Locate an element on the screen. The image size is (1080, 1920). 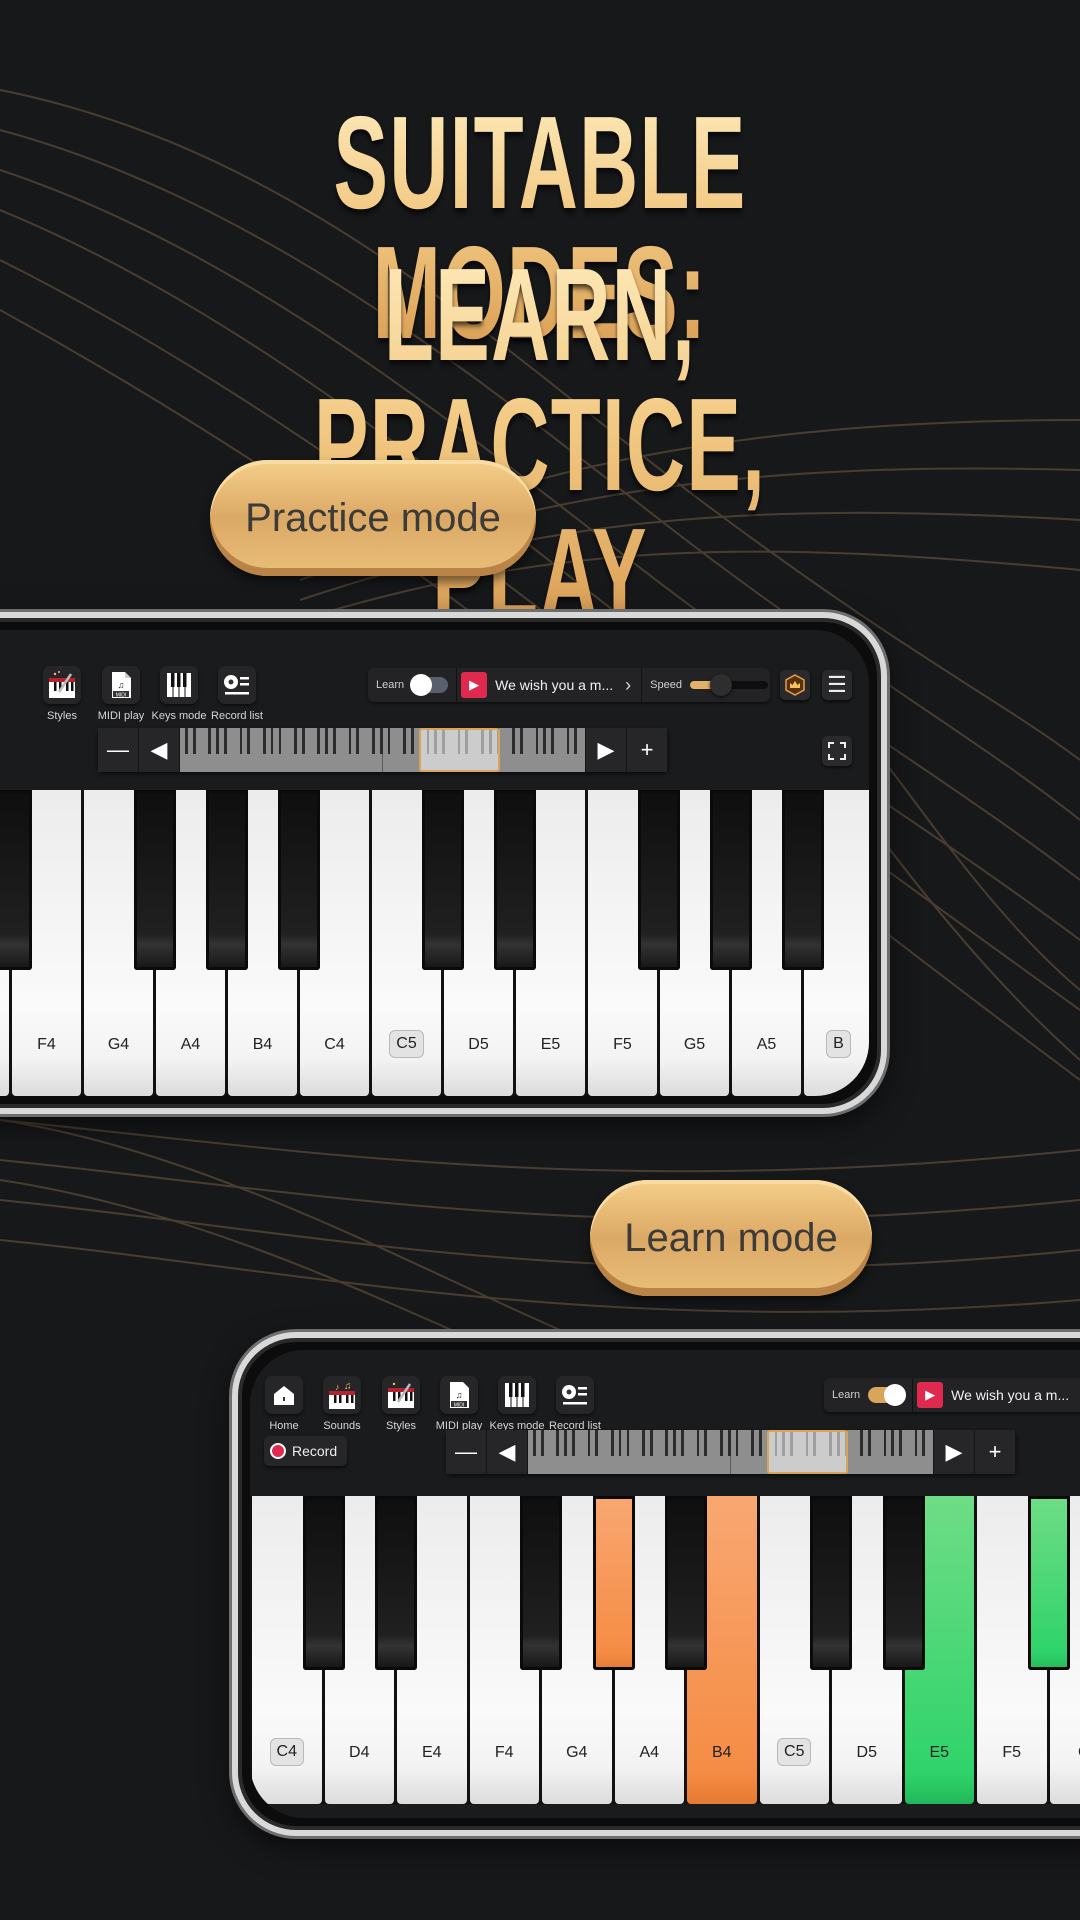
chevron-right-icon: › is located at coordinates (628, 685).